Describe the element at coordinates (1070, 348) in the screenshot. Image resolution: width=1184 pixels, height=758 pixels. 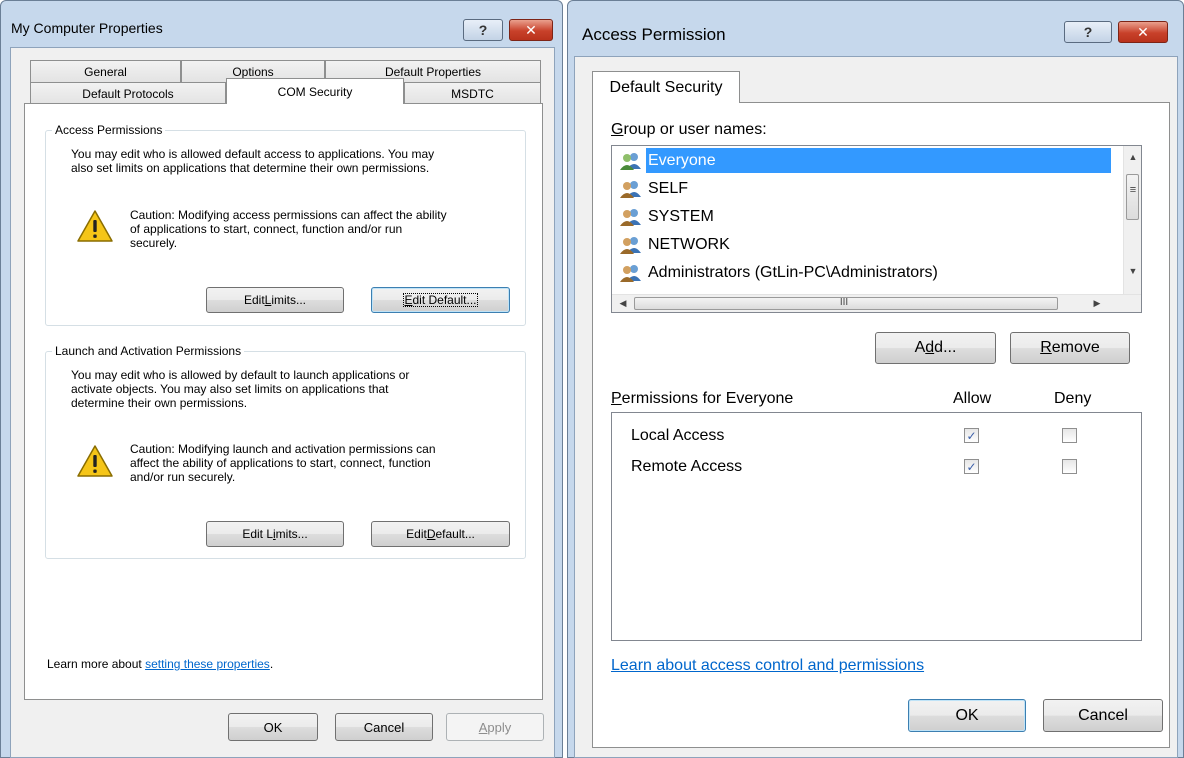
I see `remove-button: Remove` at that location.